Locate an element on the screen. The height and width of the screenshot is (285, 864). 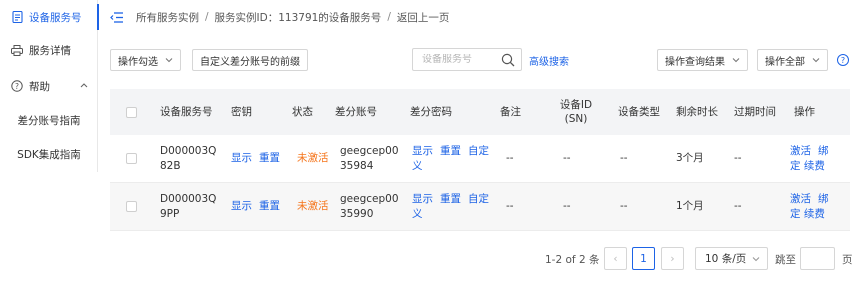
operate-selected-label: 操作勾选 is located at coordinates (138, 62).